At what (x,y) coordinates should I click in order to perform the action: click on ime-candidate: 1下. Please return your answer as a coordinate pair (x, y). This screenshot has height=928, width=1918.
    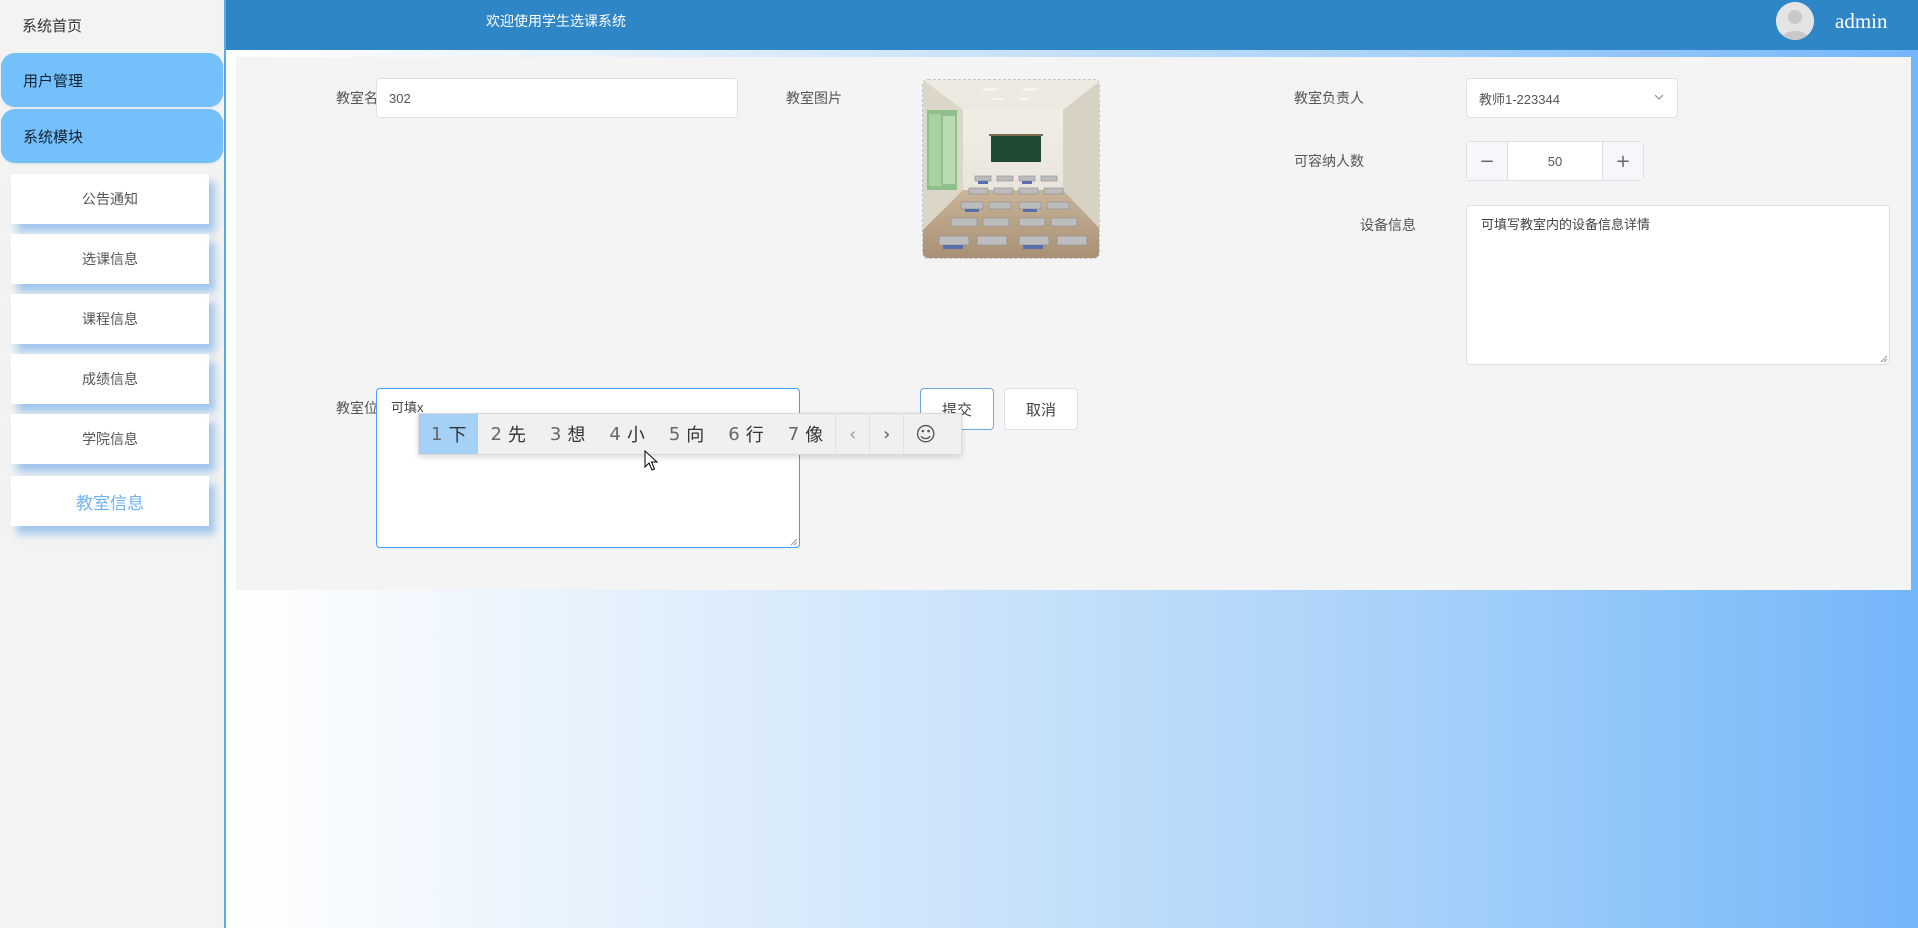
    Looking at the image, I should click on (449, 434).